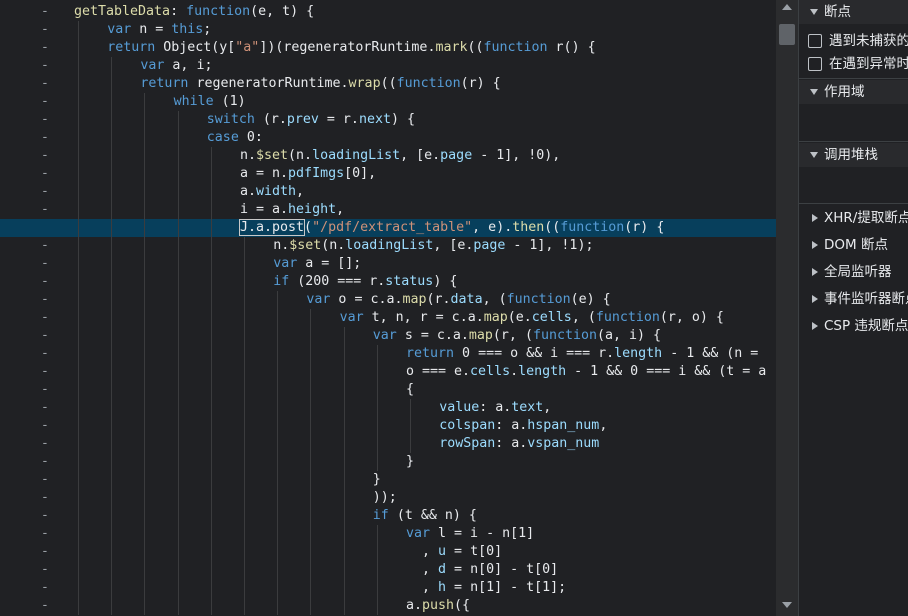 The width and height of the screenshot is (908, 616). What do you see at coordinates (815, 41) in the screenshot?
I see `pause-on-uncaught-exceptions-checkbox` at bounding box center [815, 41].